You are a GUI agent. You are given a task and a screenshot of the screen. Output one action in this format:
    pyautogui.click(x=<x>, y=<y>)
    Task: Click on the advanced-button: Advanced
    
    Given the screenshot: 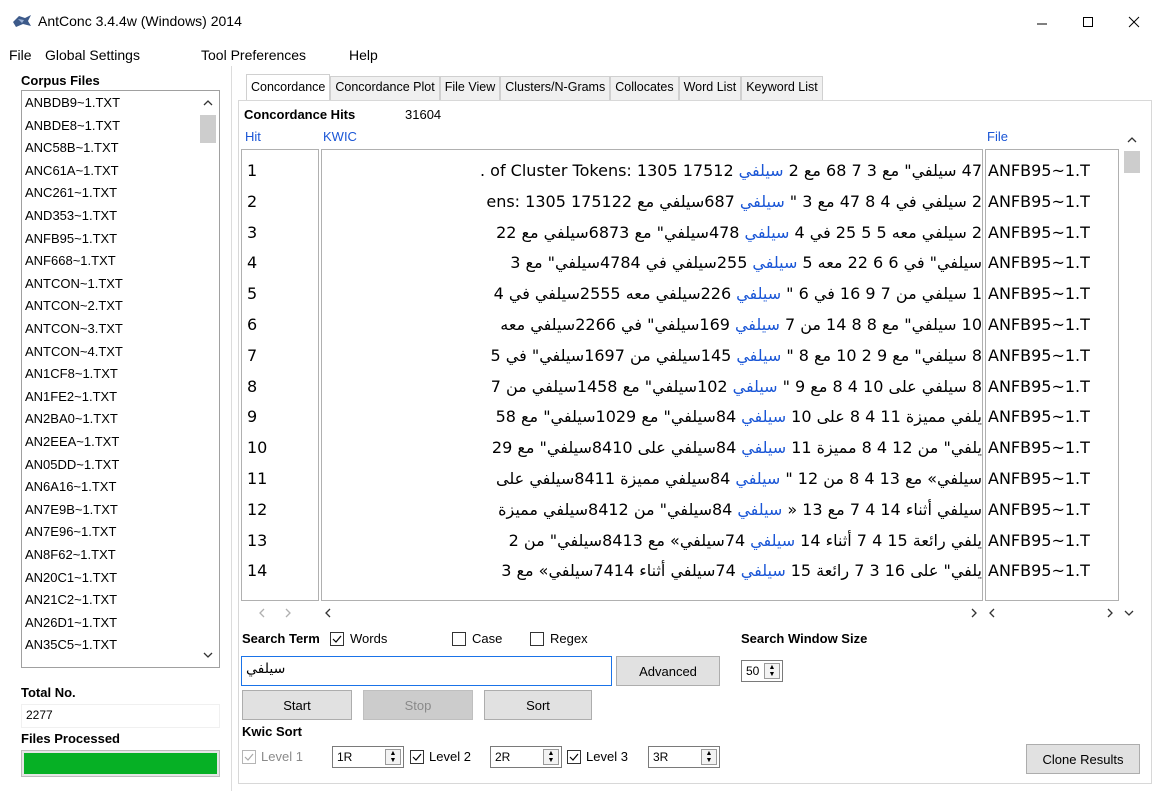 What is the action you would take?
    pyautogui.click(x=668, y=671)
    